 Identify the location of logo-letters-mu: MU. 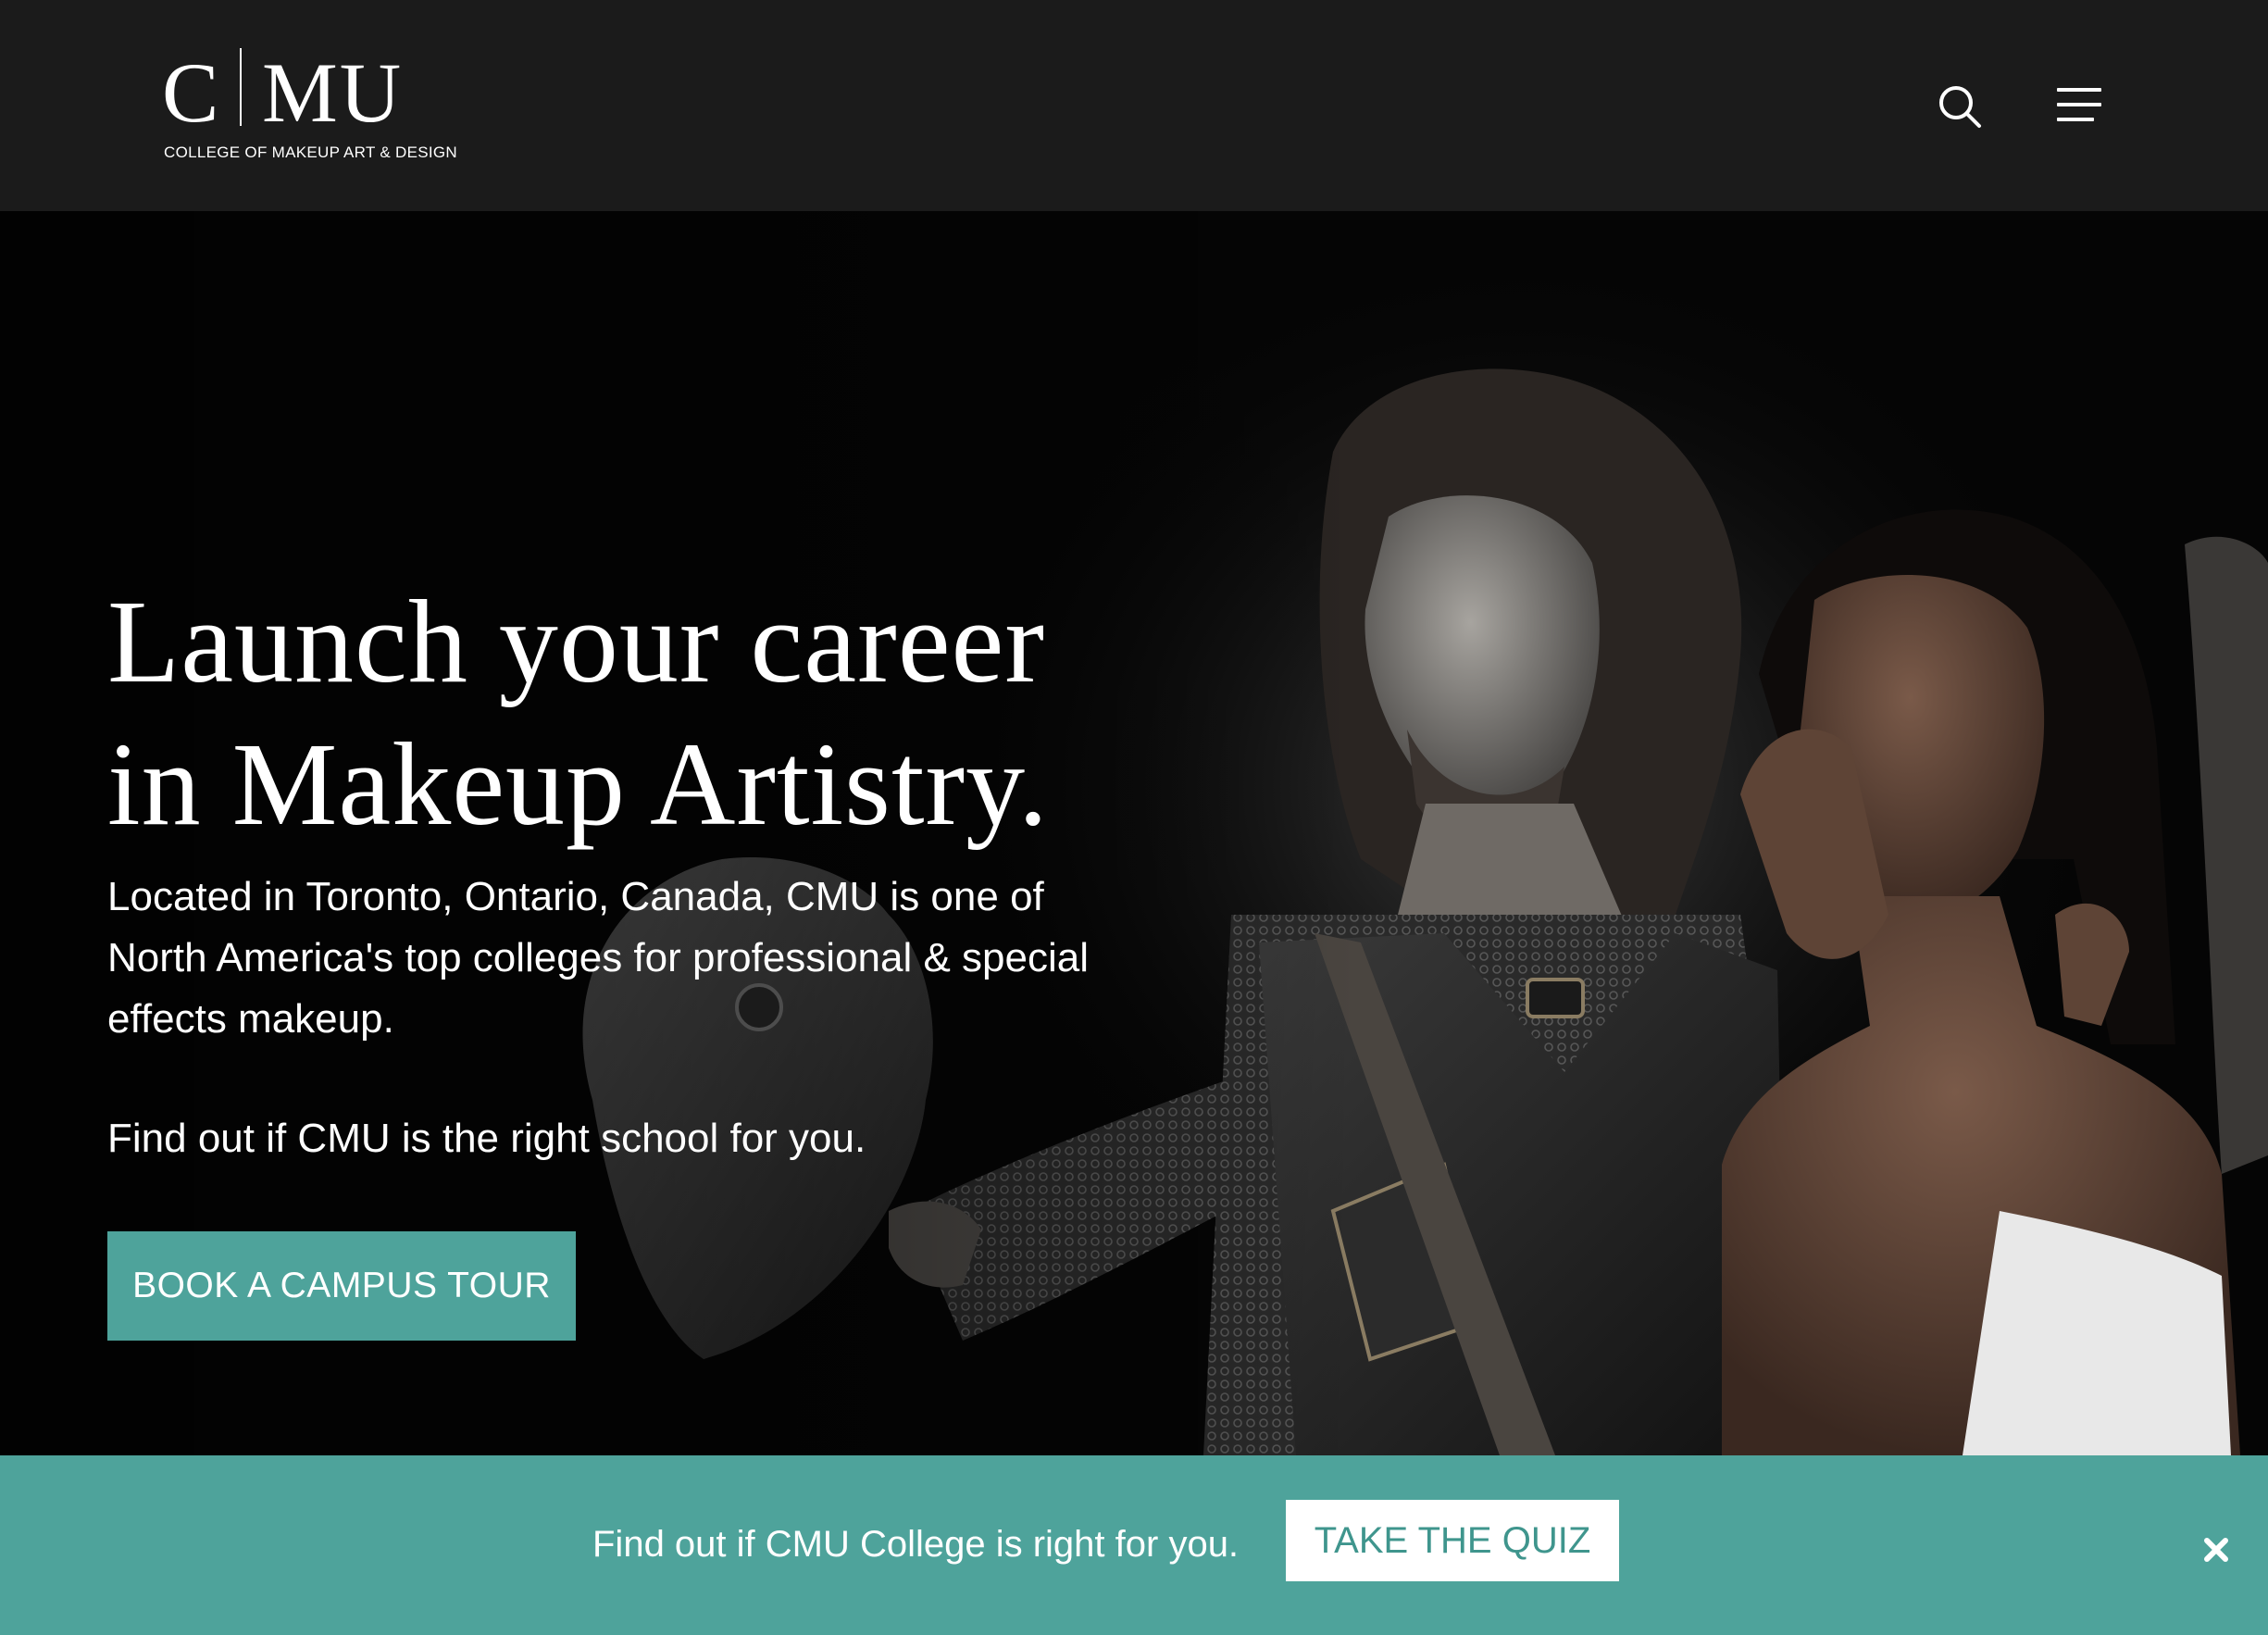
(333, 92).